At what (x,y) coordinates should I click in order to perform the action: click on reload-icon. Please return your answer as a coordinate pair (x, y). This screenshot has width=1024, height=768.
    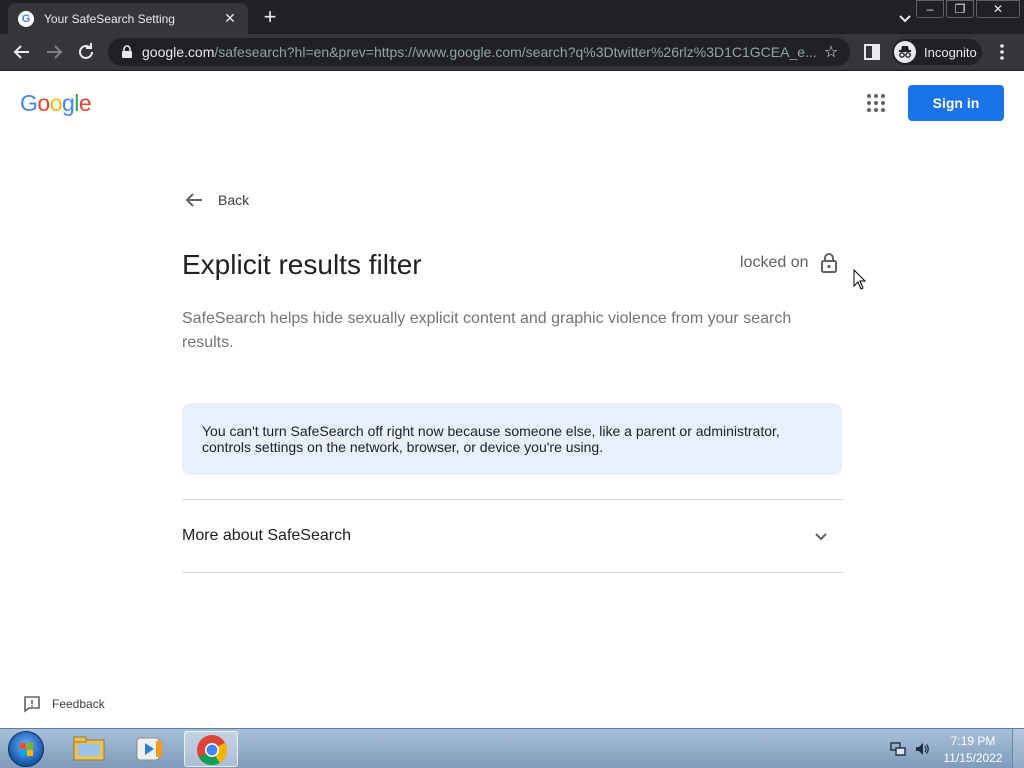
    Looking at the image, I should click on (86, 51).